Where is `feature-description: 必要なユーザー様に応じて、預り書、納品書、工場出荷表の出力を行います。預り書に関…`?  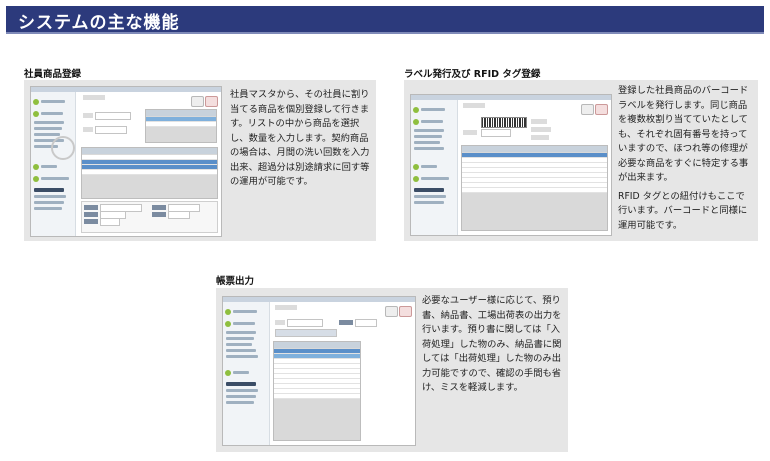
feature-description: 必要なユーザー様に応じて、預り書、納品書、工場出荷表の出力を行います。預り書に関… is located at coordinates (492, 345).